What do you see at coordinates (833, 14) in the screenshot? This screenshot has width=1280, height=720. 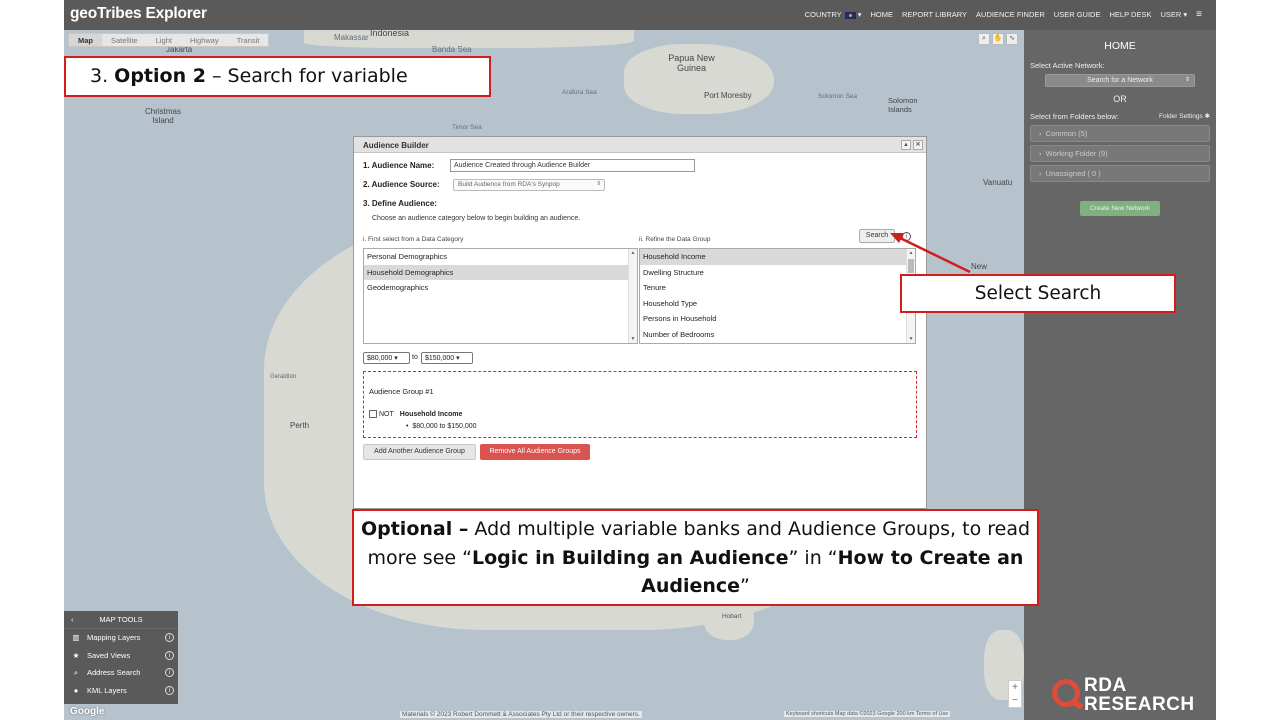 I see `nav-country: COUNTRY ▾` at bounding box center [833, 14].